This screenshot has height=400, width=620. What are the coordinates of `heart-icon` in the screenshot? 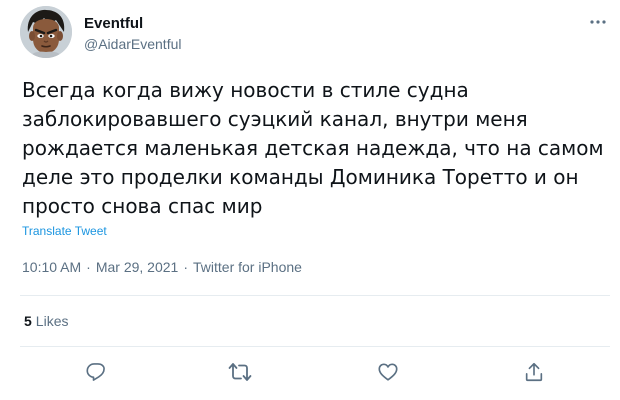 It's located at (388, 372).